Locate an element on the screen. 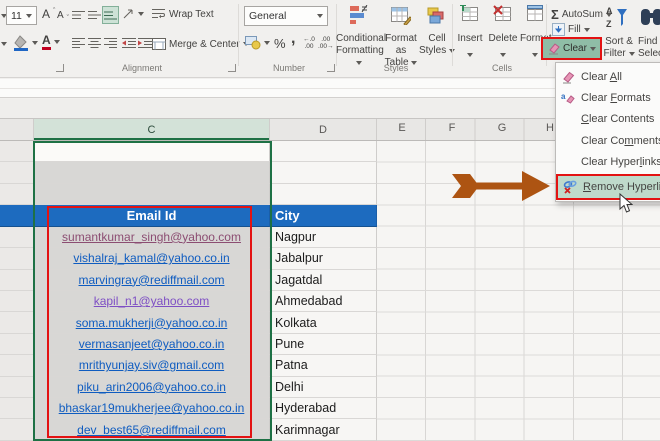 The width and height of the screenshot is (660, 441). city-cell: Ahmedabad is located at coordinates (323, 301).